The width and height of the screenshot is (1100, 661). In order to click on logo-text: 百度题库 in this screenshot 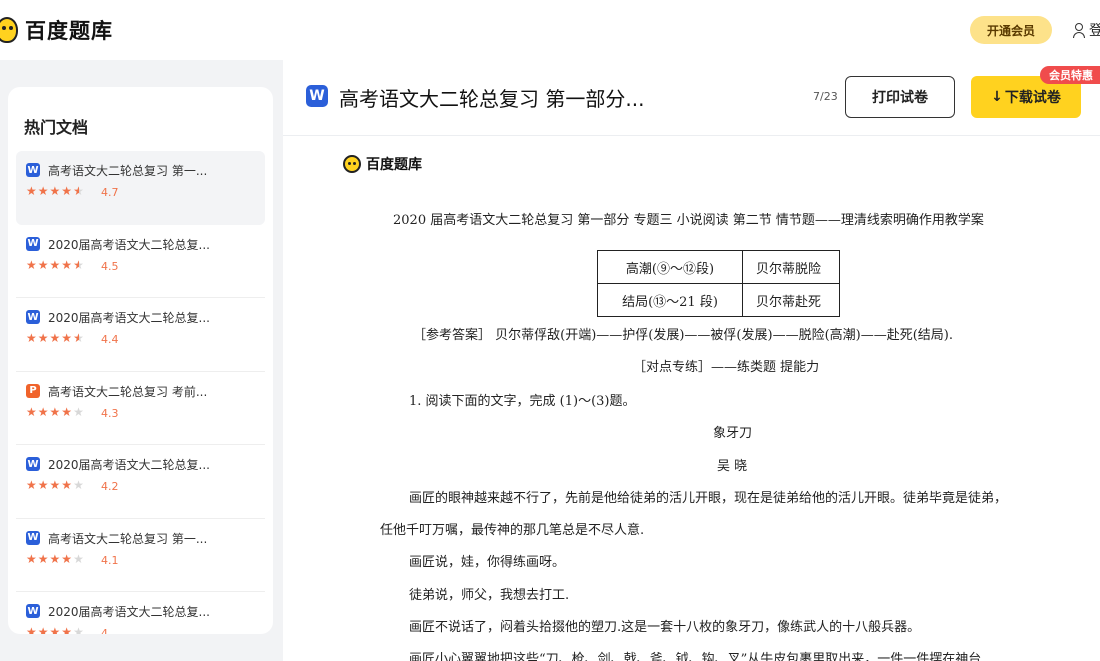, I will do `click(69, 31)`.